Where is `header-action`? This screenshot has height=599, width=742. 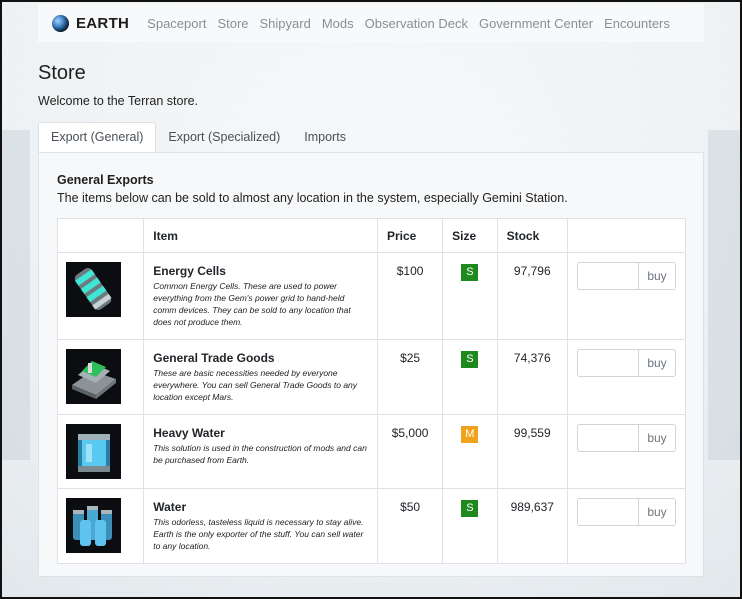 header-action is located at coordinates (626, 235).